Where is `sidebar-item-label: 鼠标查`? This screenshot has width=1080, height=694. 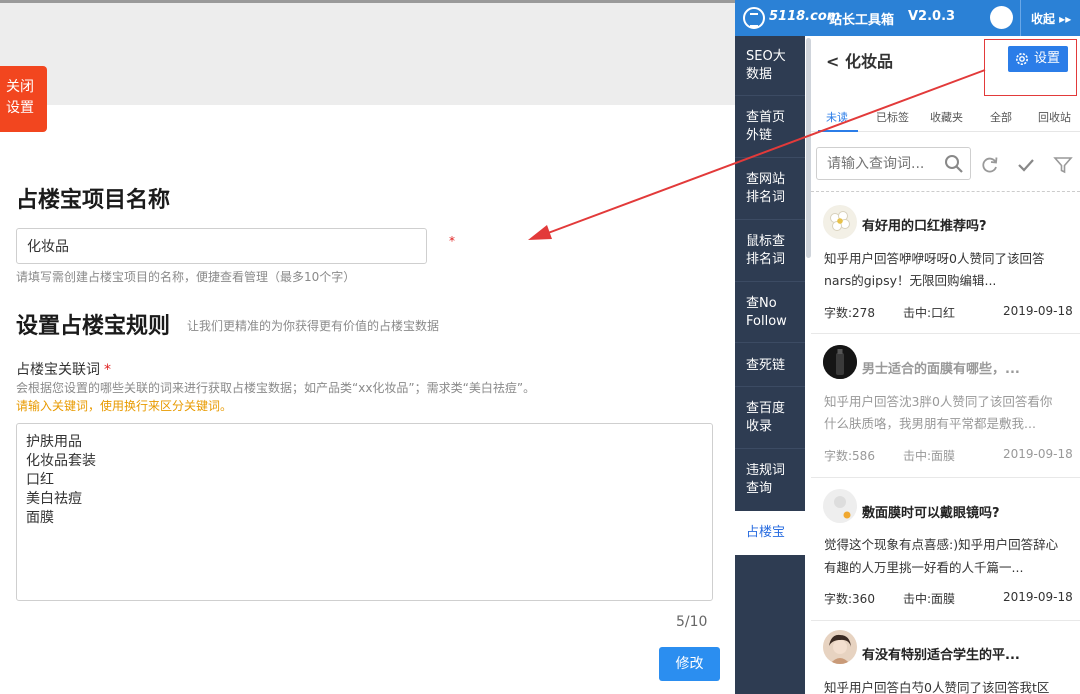 sidebar-item-label: 鼠标查 is located at coordinates (766, 241).